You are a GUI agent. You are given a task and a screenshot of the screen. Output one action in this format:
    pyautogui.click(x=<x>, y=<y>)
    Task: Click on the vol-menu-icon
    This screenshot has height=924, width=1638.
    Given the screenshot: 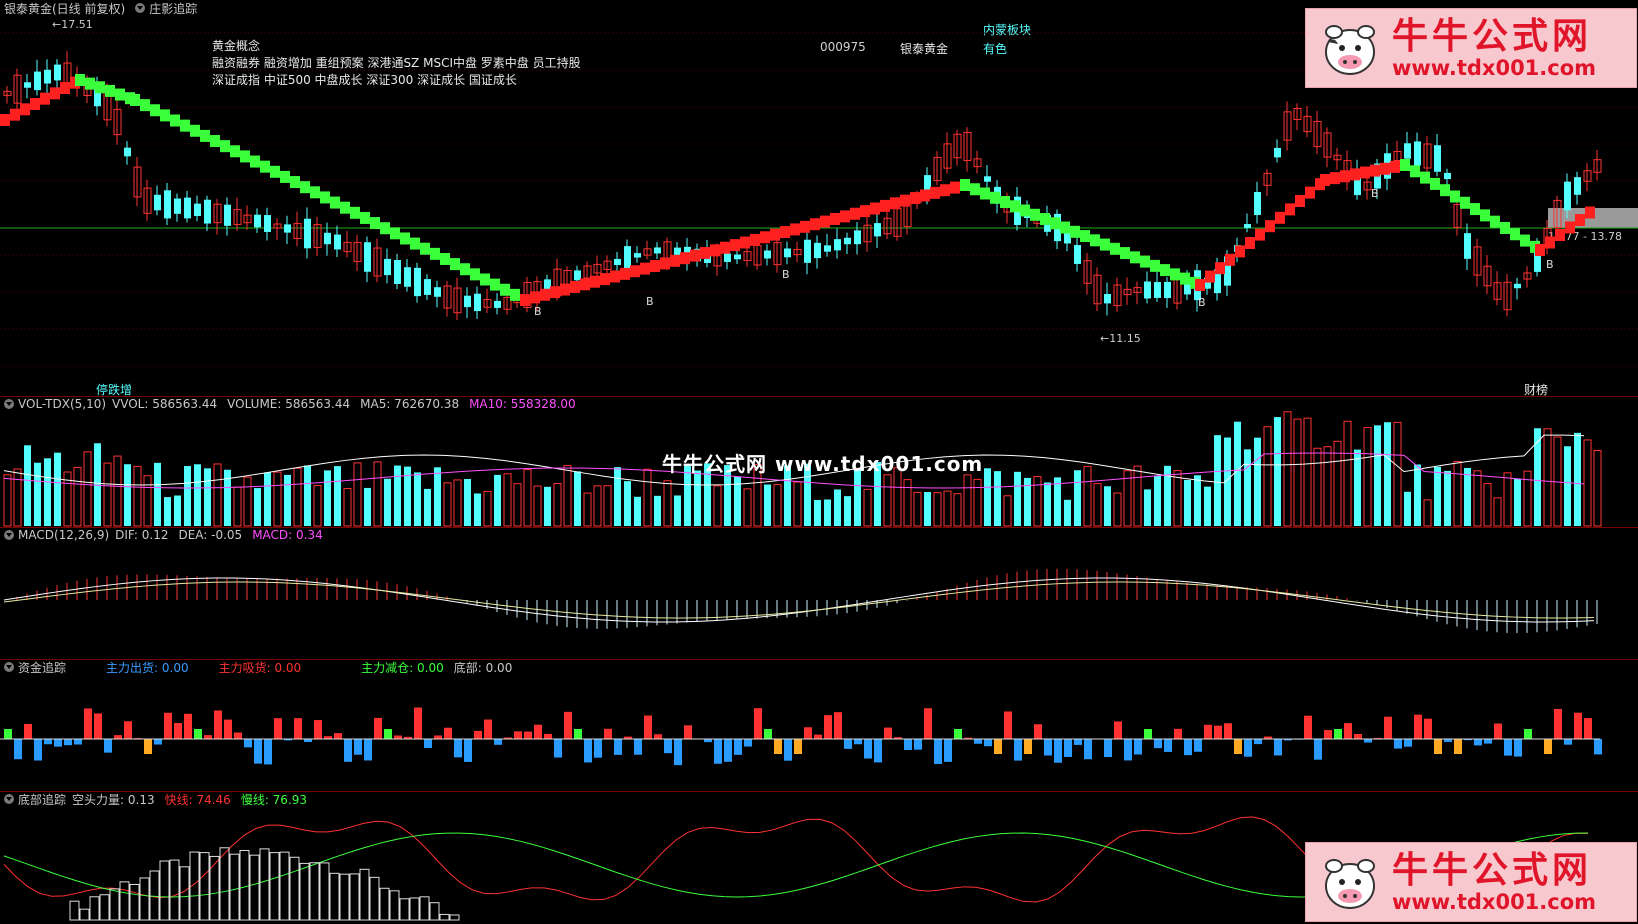 What is the action you would take?
    pyautogui.click(x=9, y=404)
    